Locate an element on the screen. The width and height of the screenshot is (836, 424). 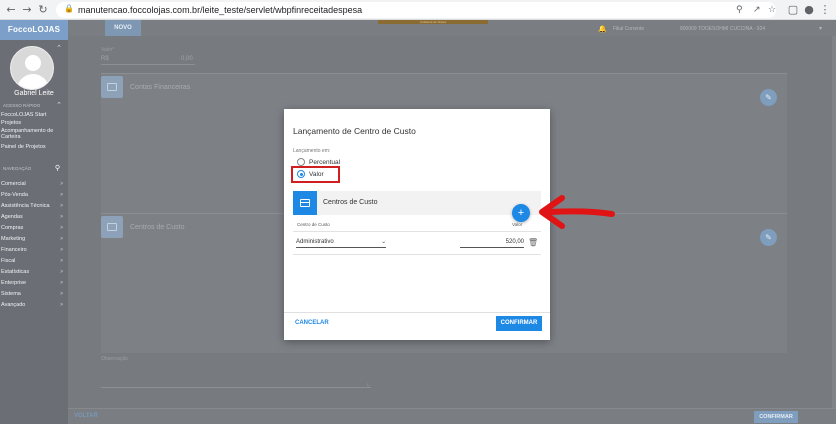
currency-prefix: R$ is located at coordinates (105, 59).